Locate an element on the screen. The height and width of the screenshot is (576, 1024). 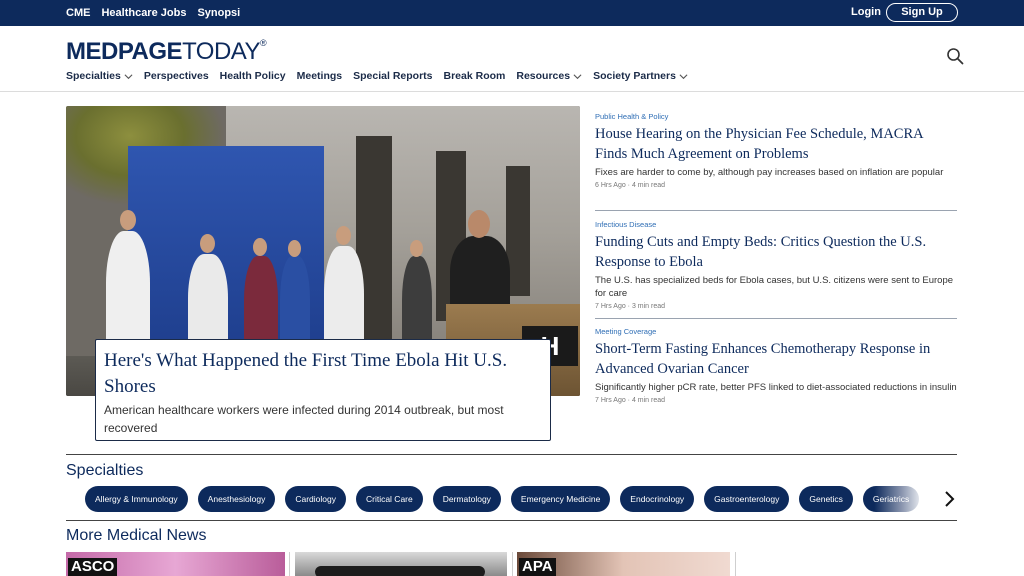
thumbnail-tag: APA is located at coordinates (537, 567).